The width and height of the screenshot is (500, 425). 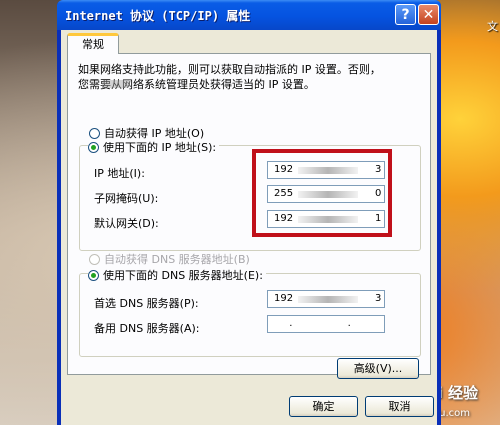 What do you see at coordinates (322, 193) in the screenshot?
I see `highlight-annotation` at bounding box center [322, 193].